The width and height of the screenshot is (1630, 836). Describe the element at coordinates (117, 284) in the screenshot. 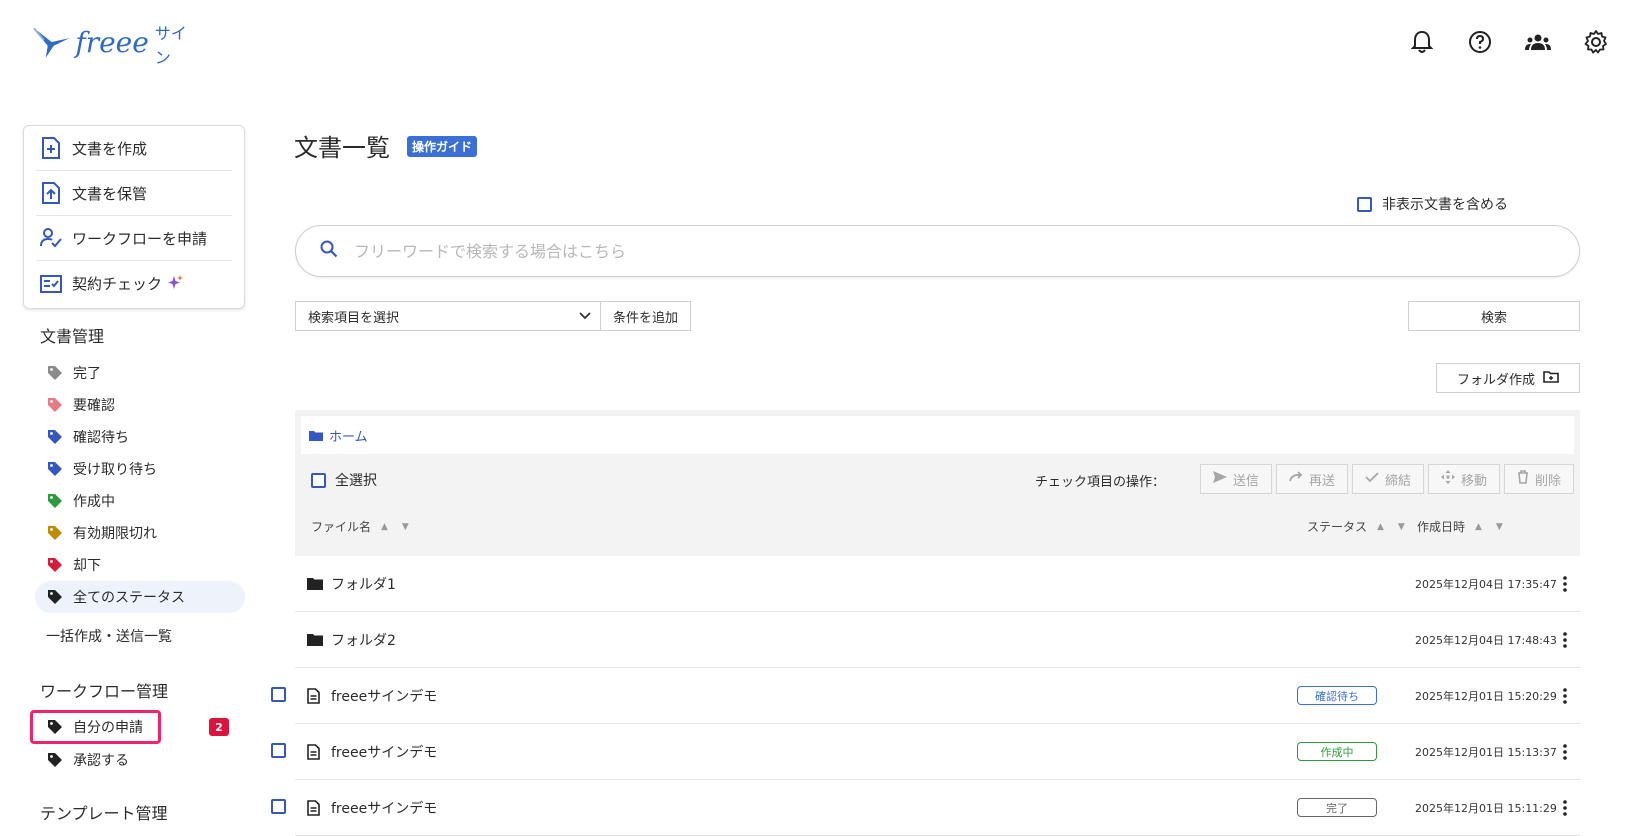

I see `action-label: 契約チェック` at that location.